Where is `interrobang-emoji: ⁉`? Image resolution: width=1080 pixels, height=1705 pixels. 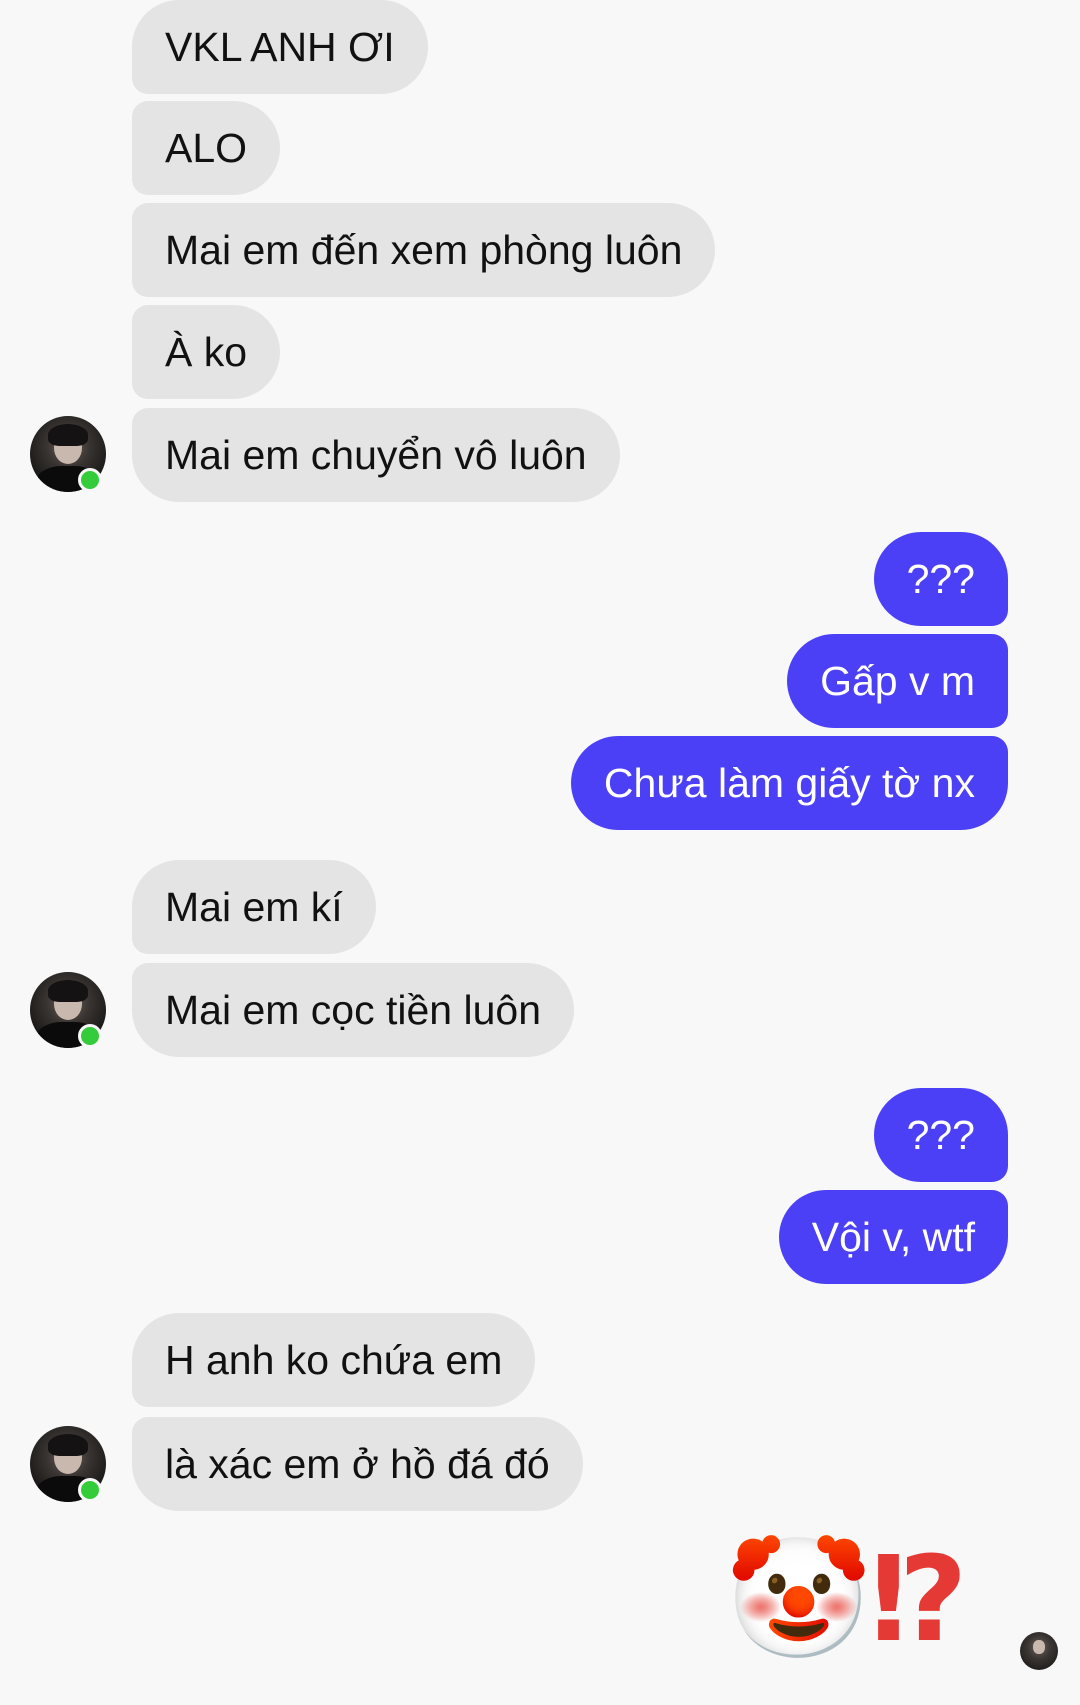 interrobang-emoji: ⁉ is located at coordinates (919, 1599).